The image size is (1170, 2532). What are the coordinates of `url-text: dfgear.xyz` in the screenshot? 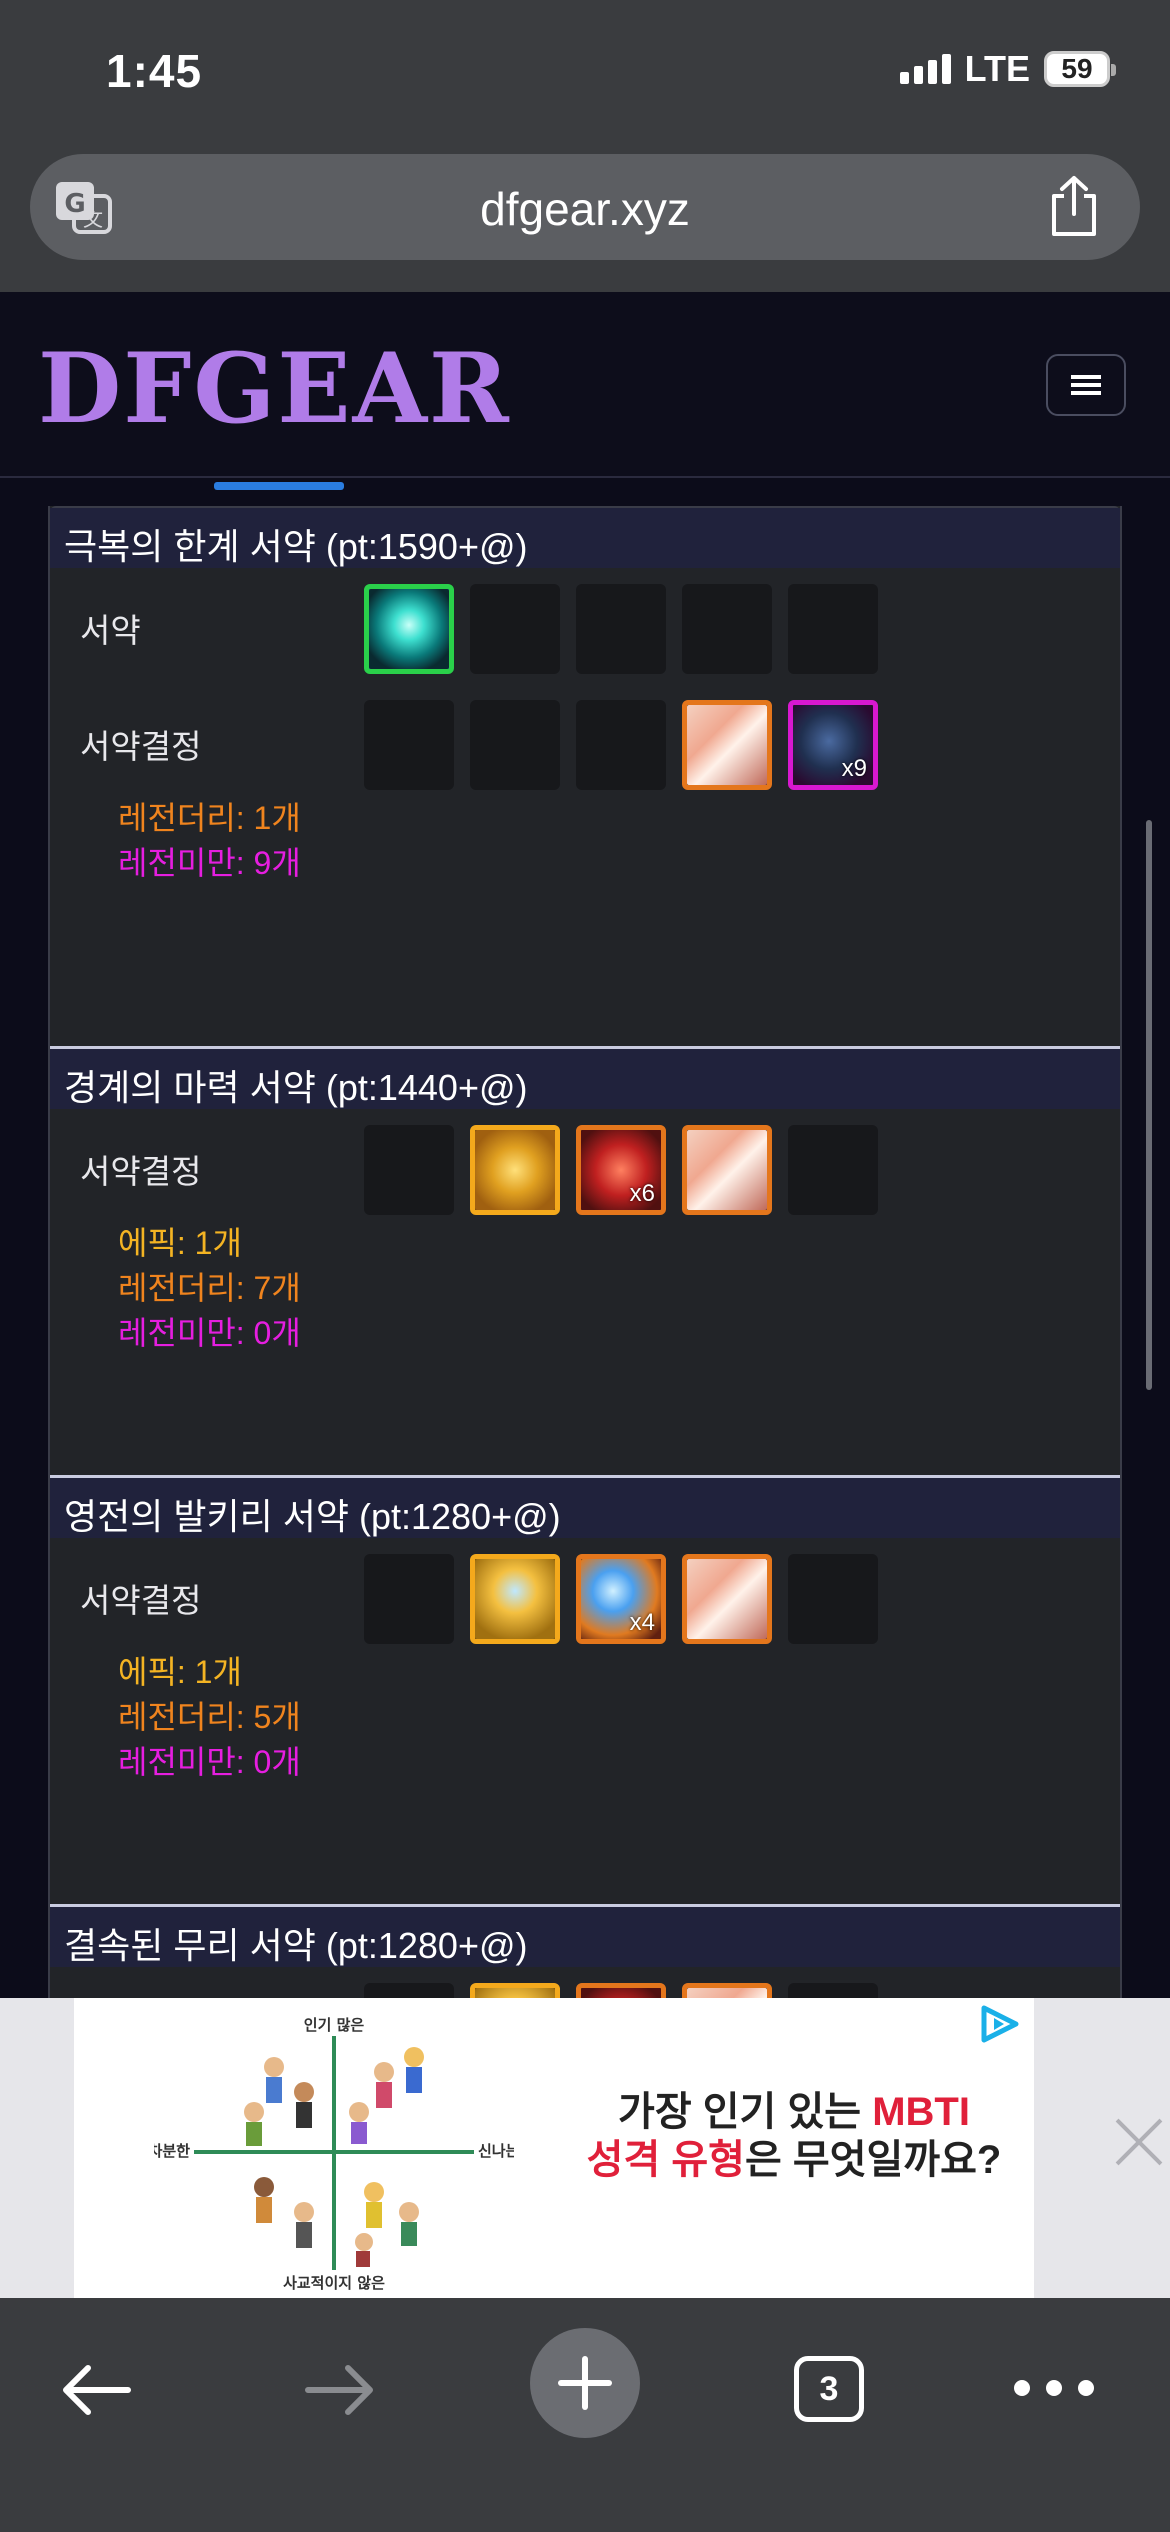 It's located at (585, 209).